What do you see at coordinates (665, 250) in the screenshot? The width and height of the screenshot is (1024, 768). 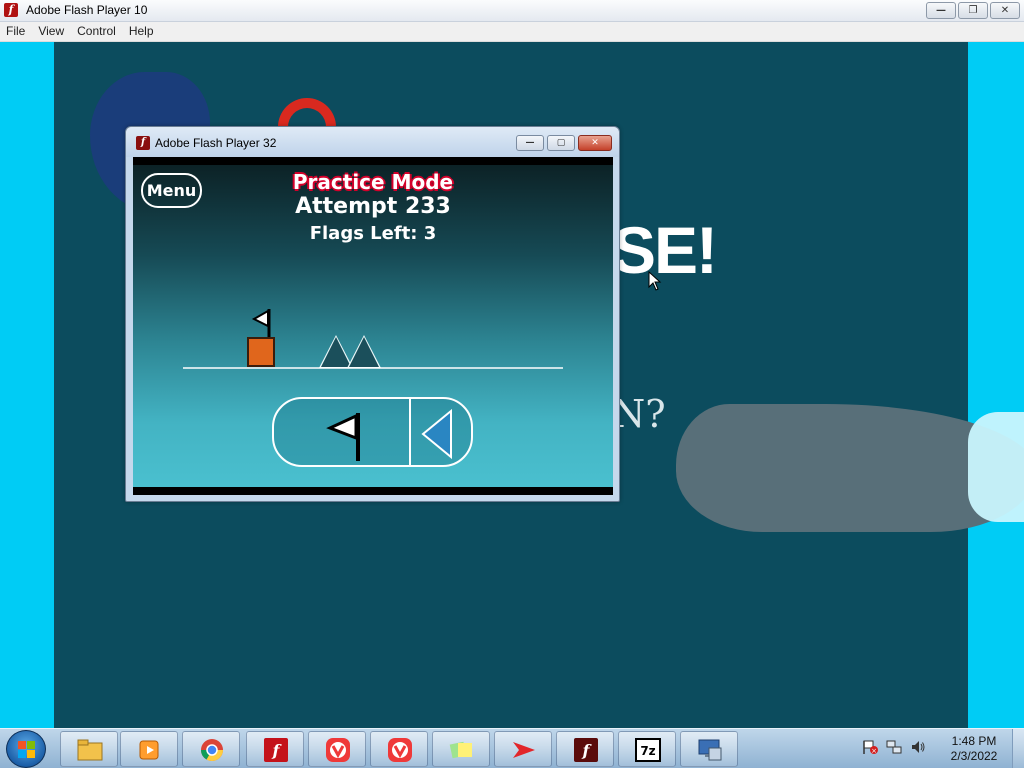 I see `background-title-text: SE!` at bounding box center [665, 250].